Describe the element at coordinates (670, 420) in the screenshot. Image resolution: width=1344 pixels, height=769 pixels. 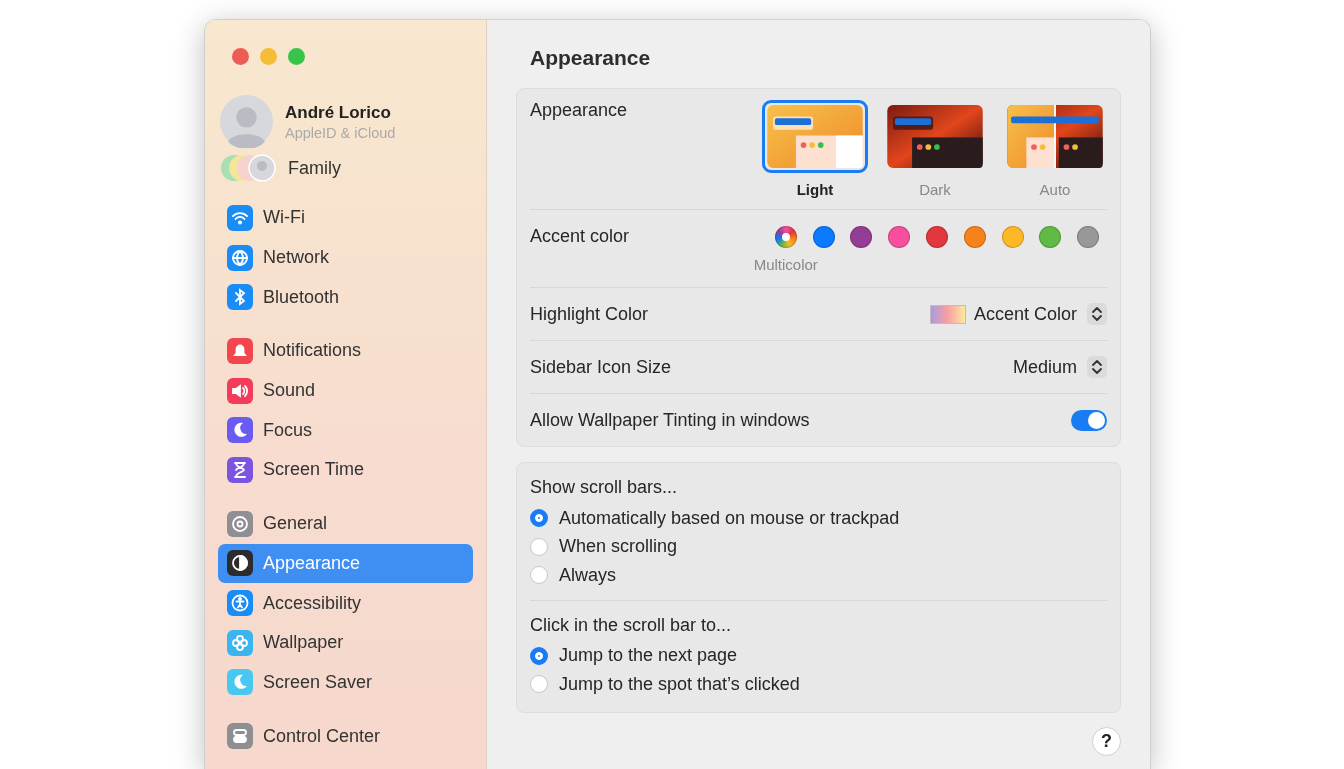
I see `setting-label: Allow Wallpaper Tinting in windows` at that location.